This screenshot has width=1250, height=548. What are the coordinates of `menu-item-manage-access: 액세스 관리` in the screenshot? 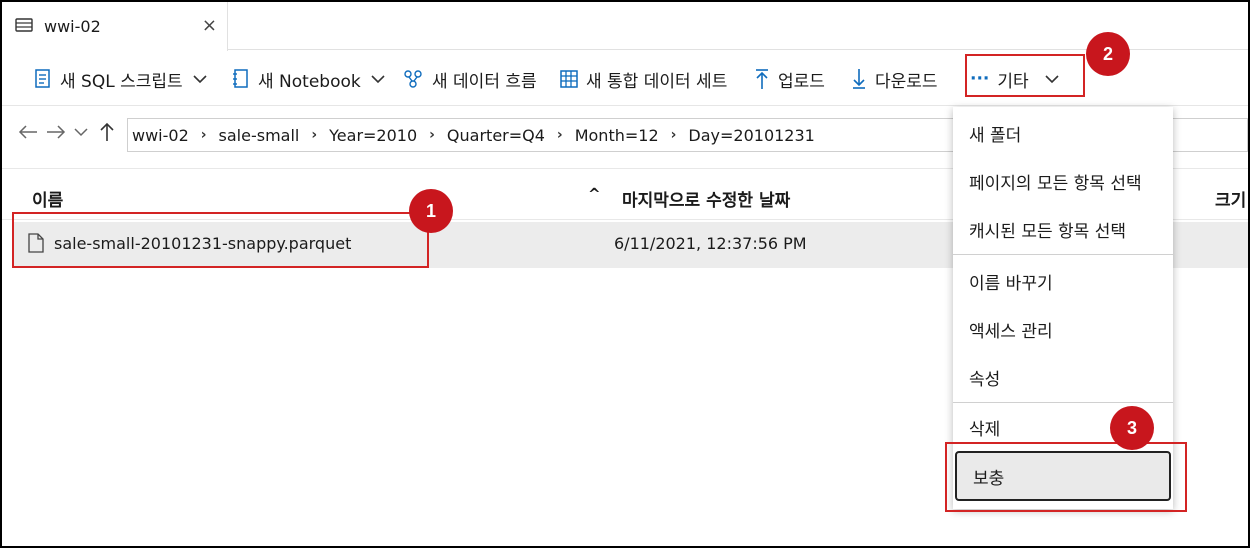 It's located at (1063, 329).